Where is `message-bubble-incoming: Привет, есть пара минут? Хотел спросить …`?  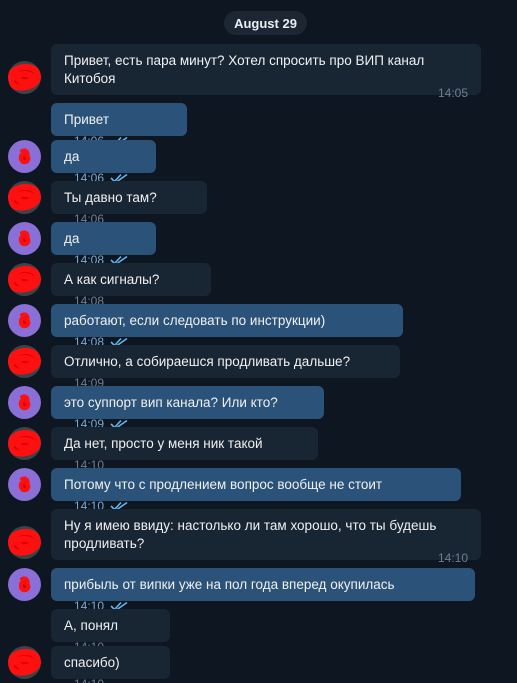
message-bubble-incoming: Привет, есть пара минут? Хотел спросить … is located at coordinates (266, 72).